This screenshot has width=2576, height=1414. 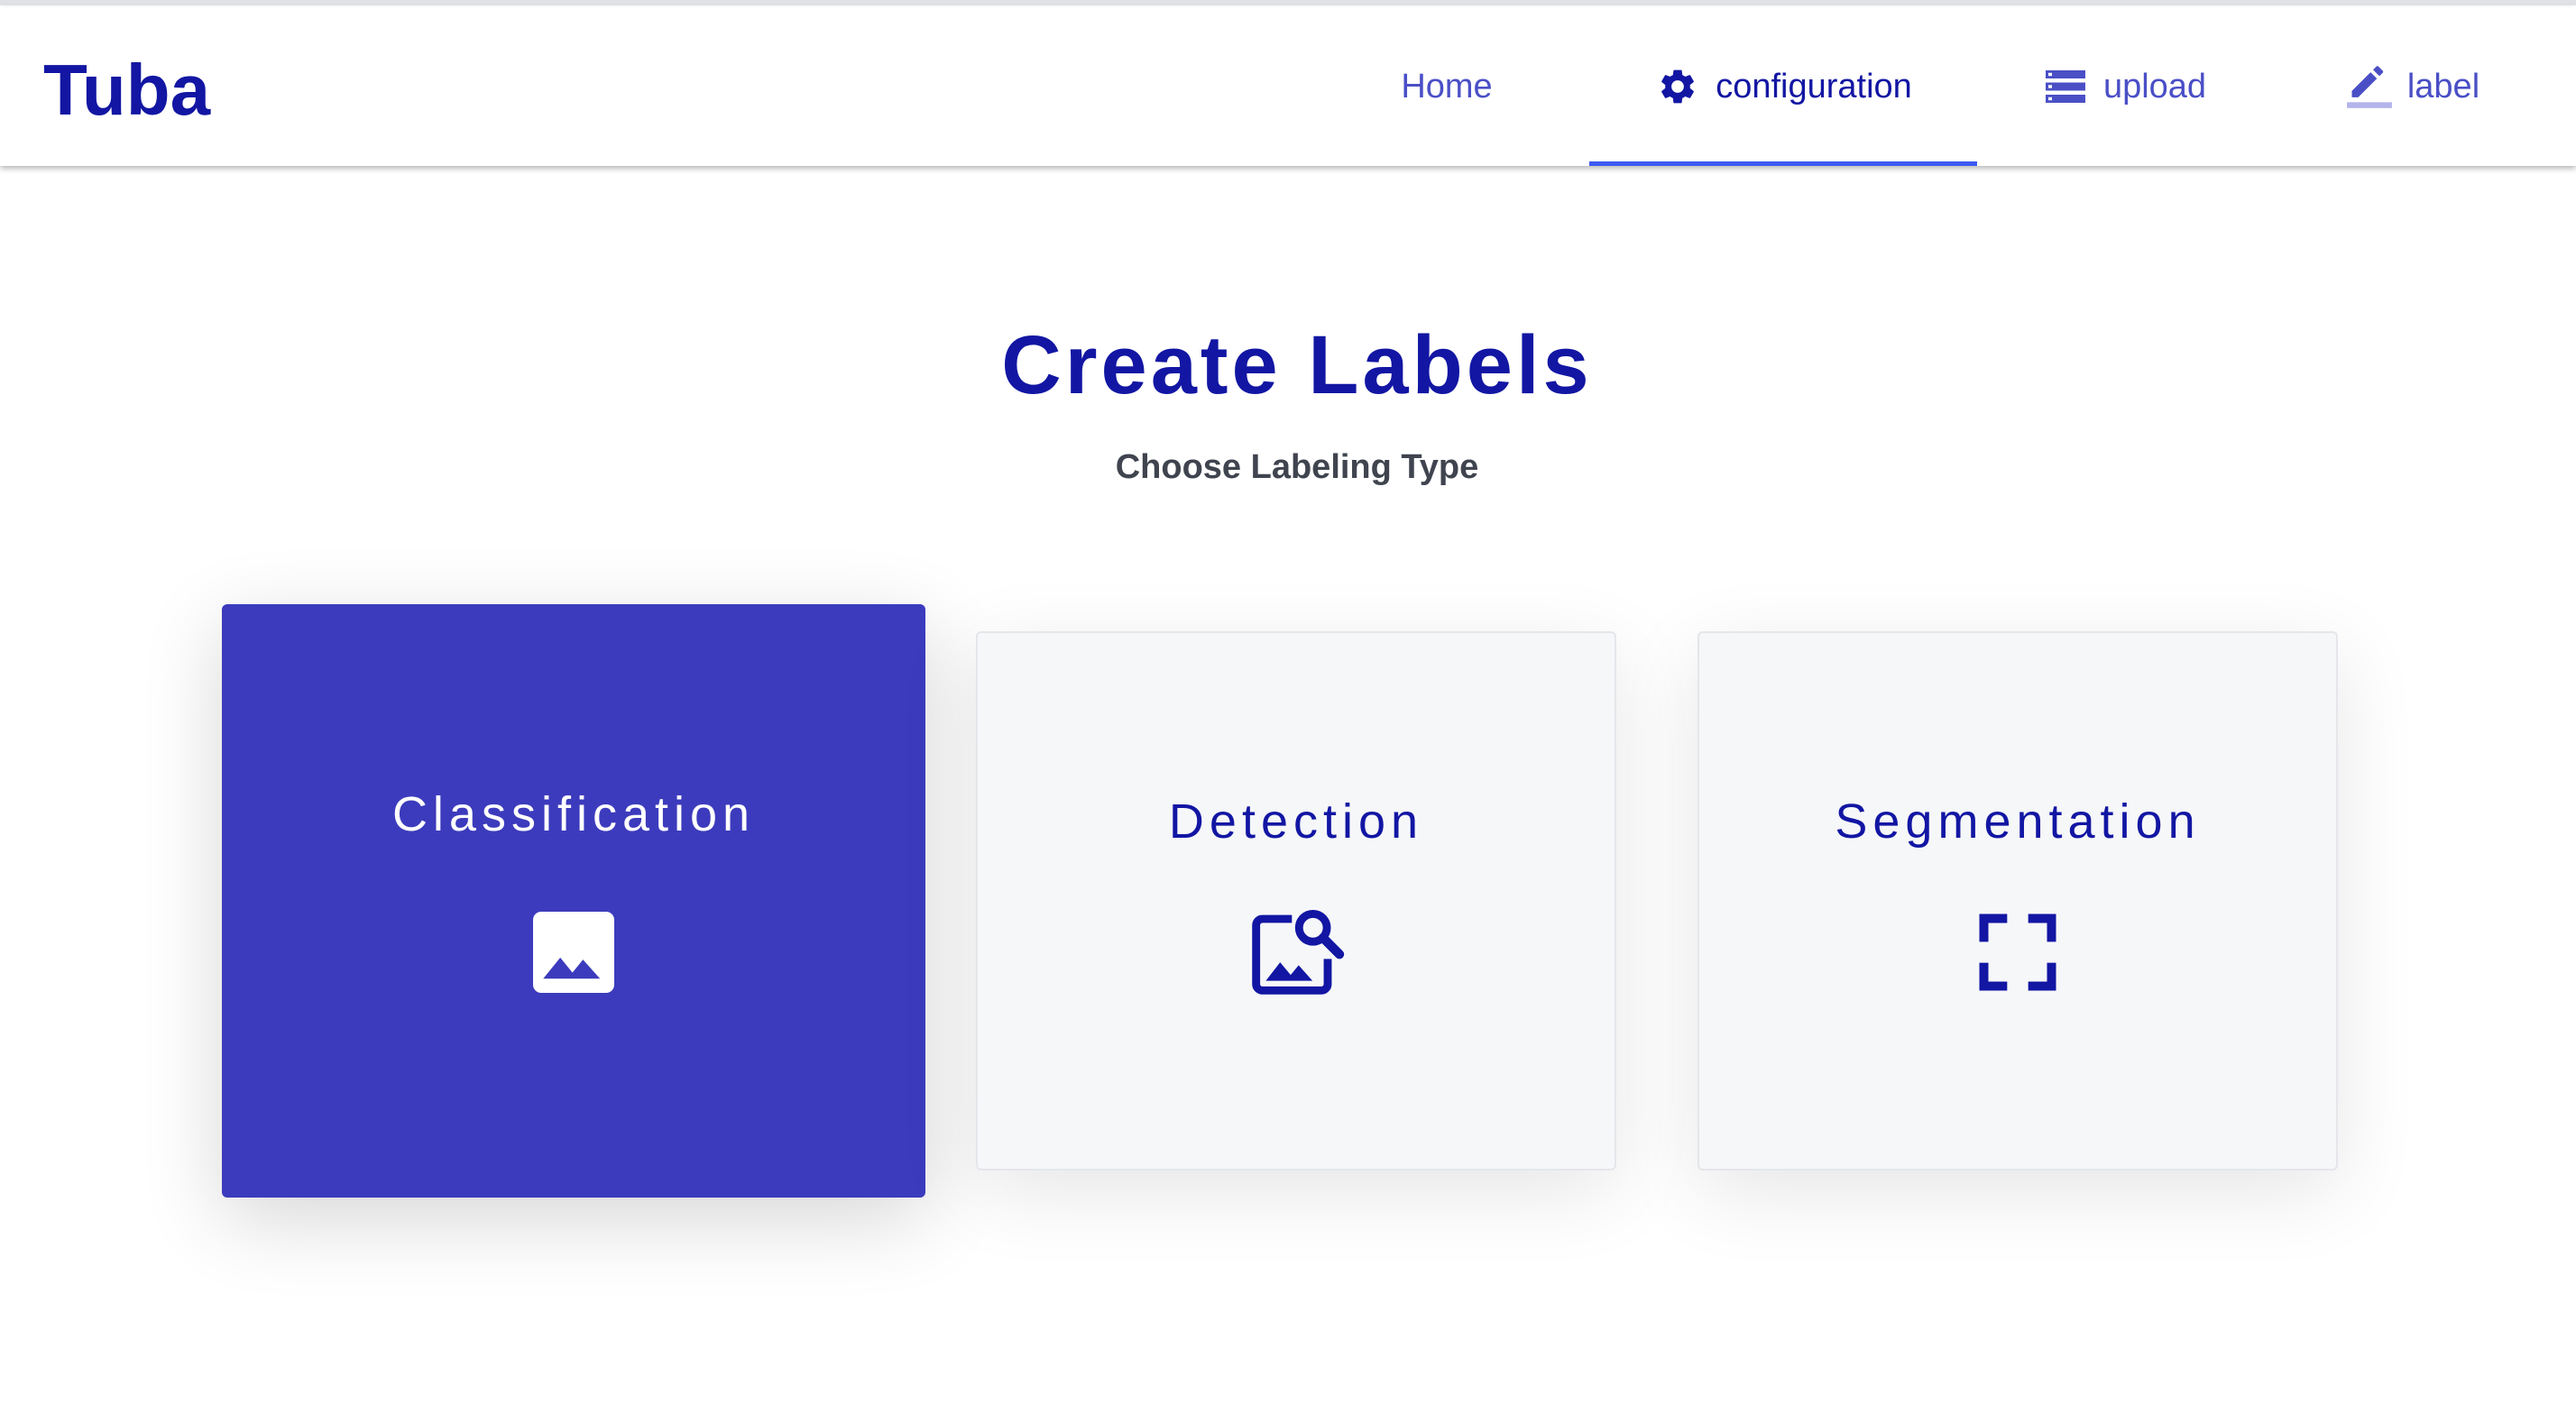 I want to click on brand-logo: Tuba, so click(x=126, y=90).